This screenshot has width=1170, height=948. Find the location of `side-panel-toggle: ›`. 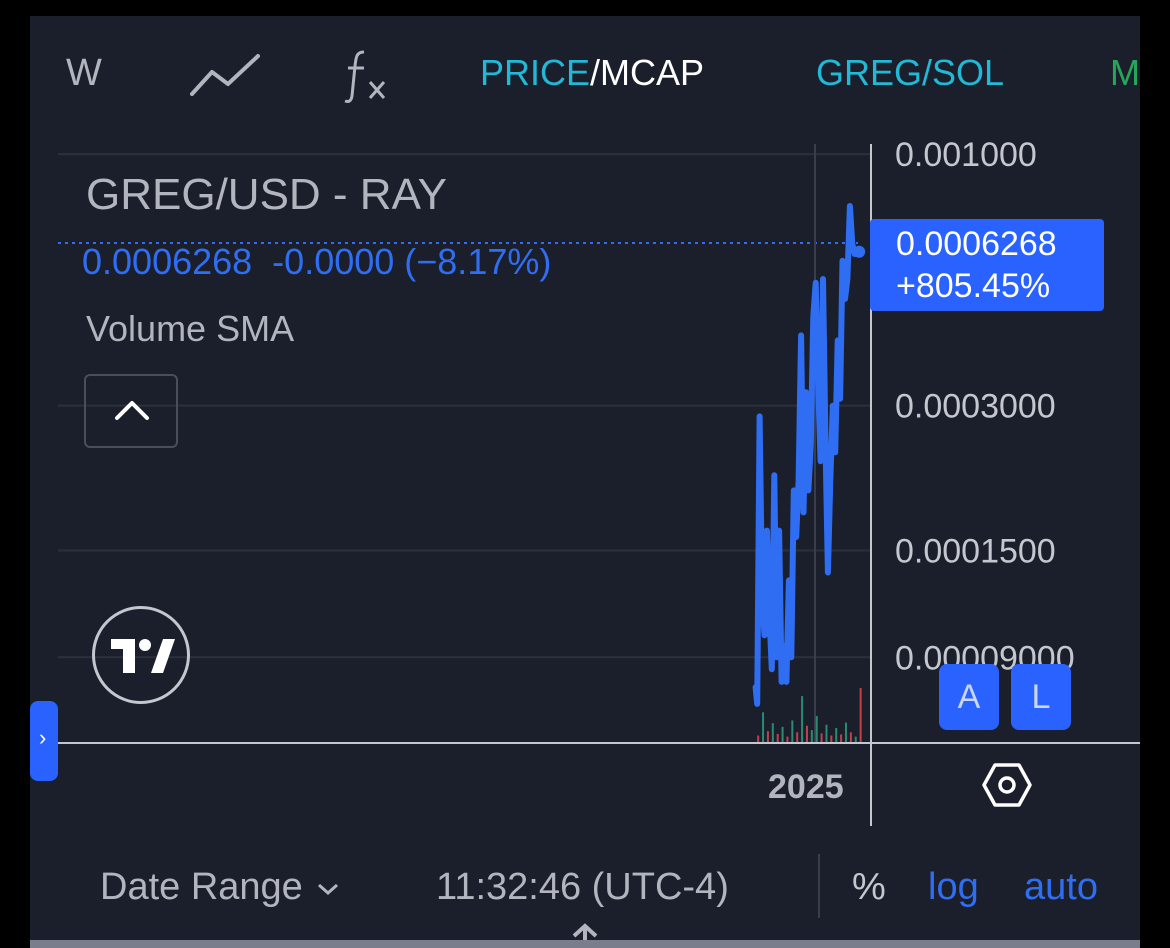

side-panel-toggle: › is located at coordinates (44, 741).